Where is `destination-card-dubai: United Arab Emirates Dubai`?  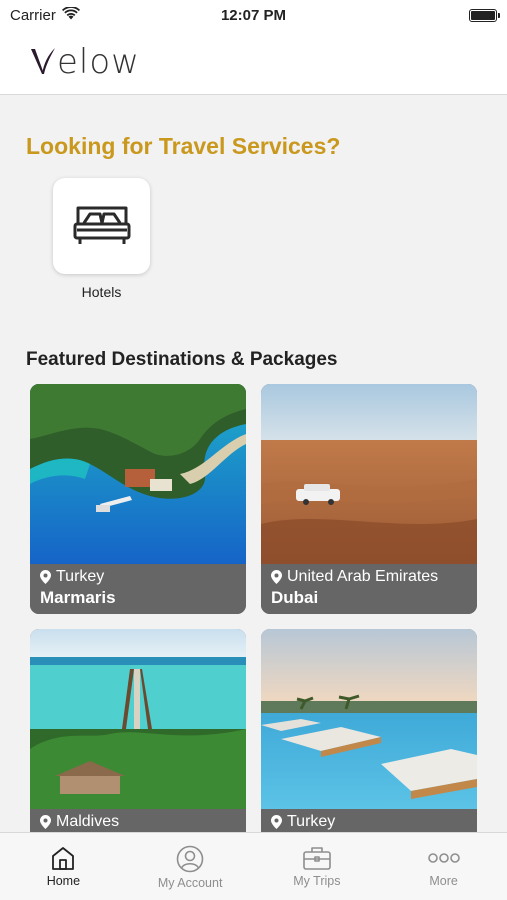 destination-card-dubai: United Arab Emirates Dubai is located at coordinates (369, 499).